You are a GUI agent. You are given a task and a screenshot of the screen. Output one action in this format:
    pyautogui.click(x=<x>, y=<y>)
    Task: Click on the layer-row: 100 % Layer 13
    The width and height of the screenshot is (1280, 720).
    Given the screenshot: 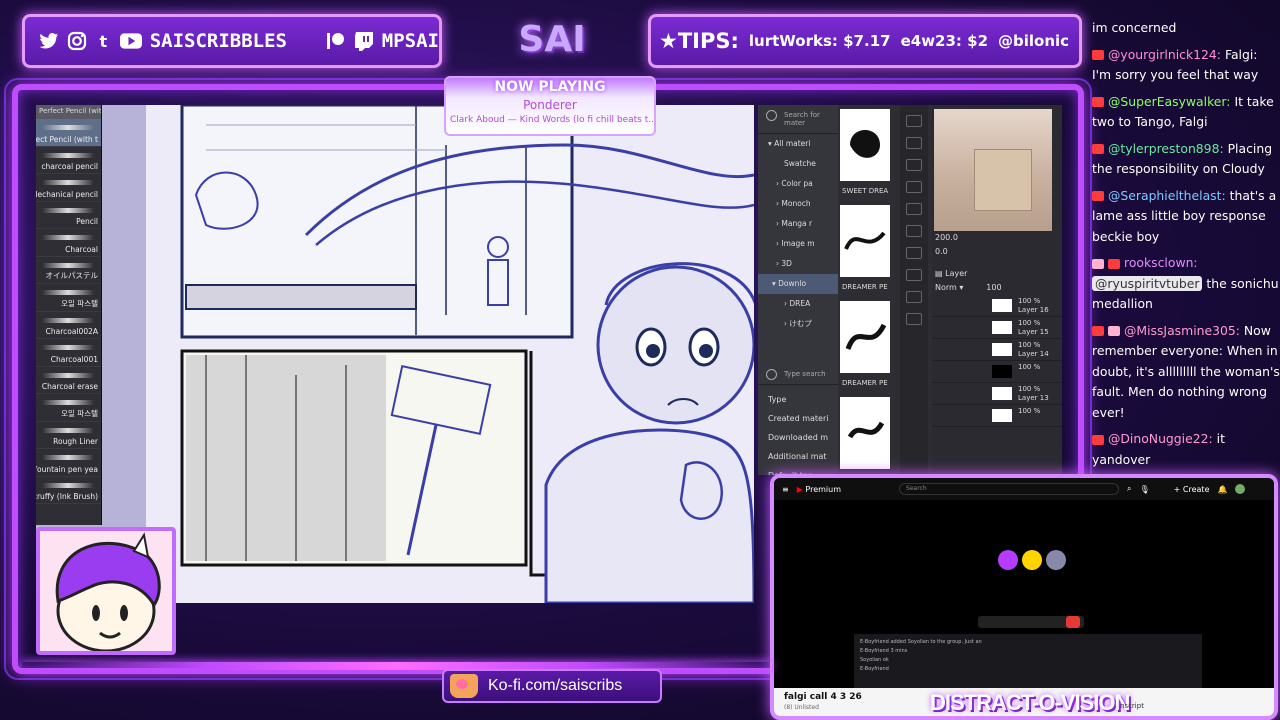 What is the action you would take?
    pyautogui.click(x=997, y=394)
    